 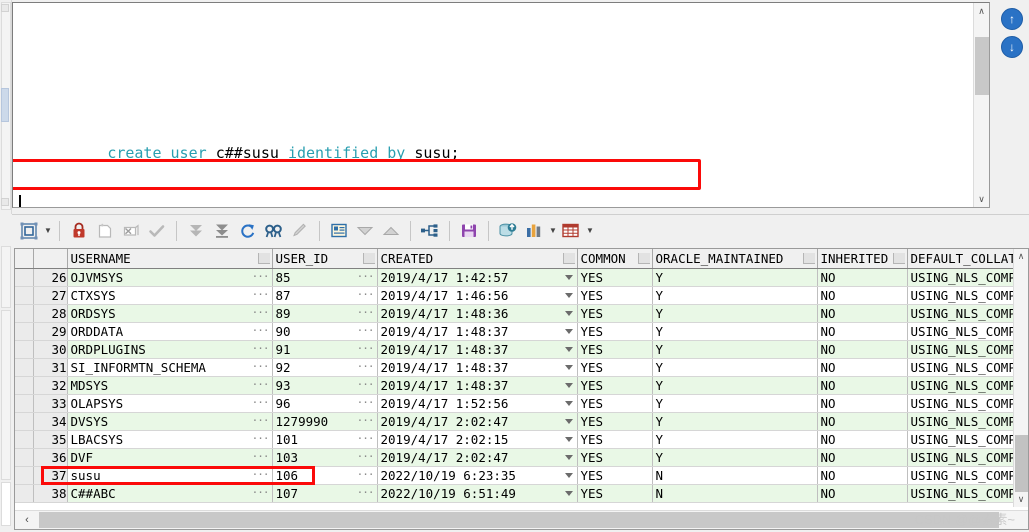 I want to click on cell-user_id: 107 ···, so click(x=325, y=493).